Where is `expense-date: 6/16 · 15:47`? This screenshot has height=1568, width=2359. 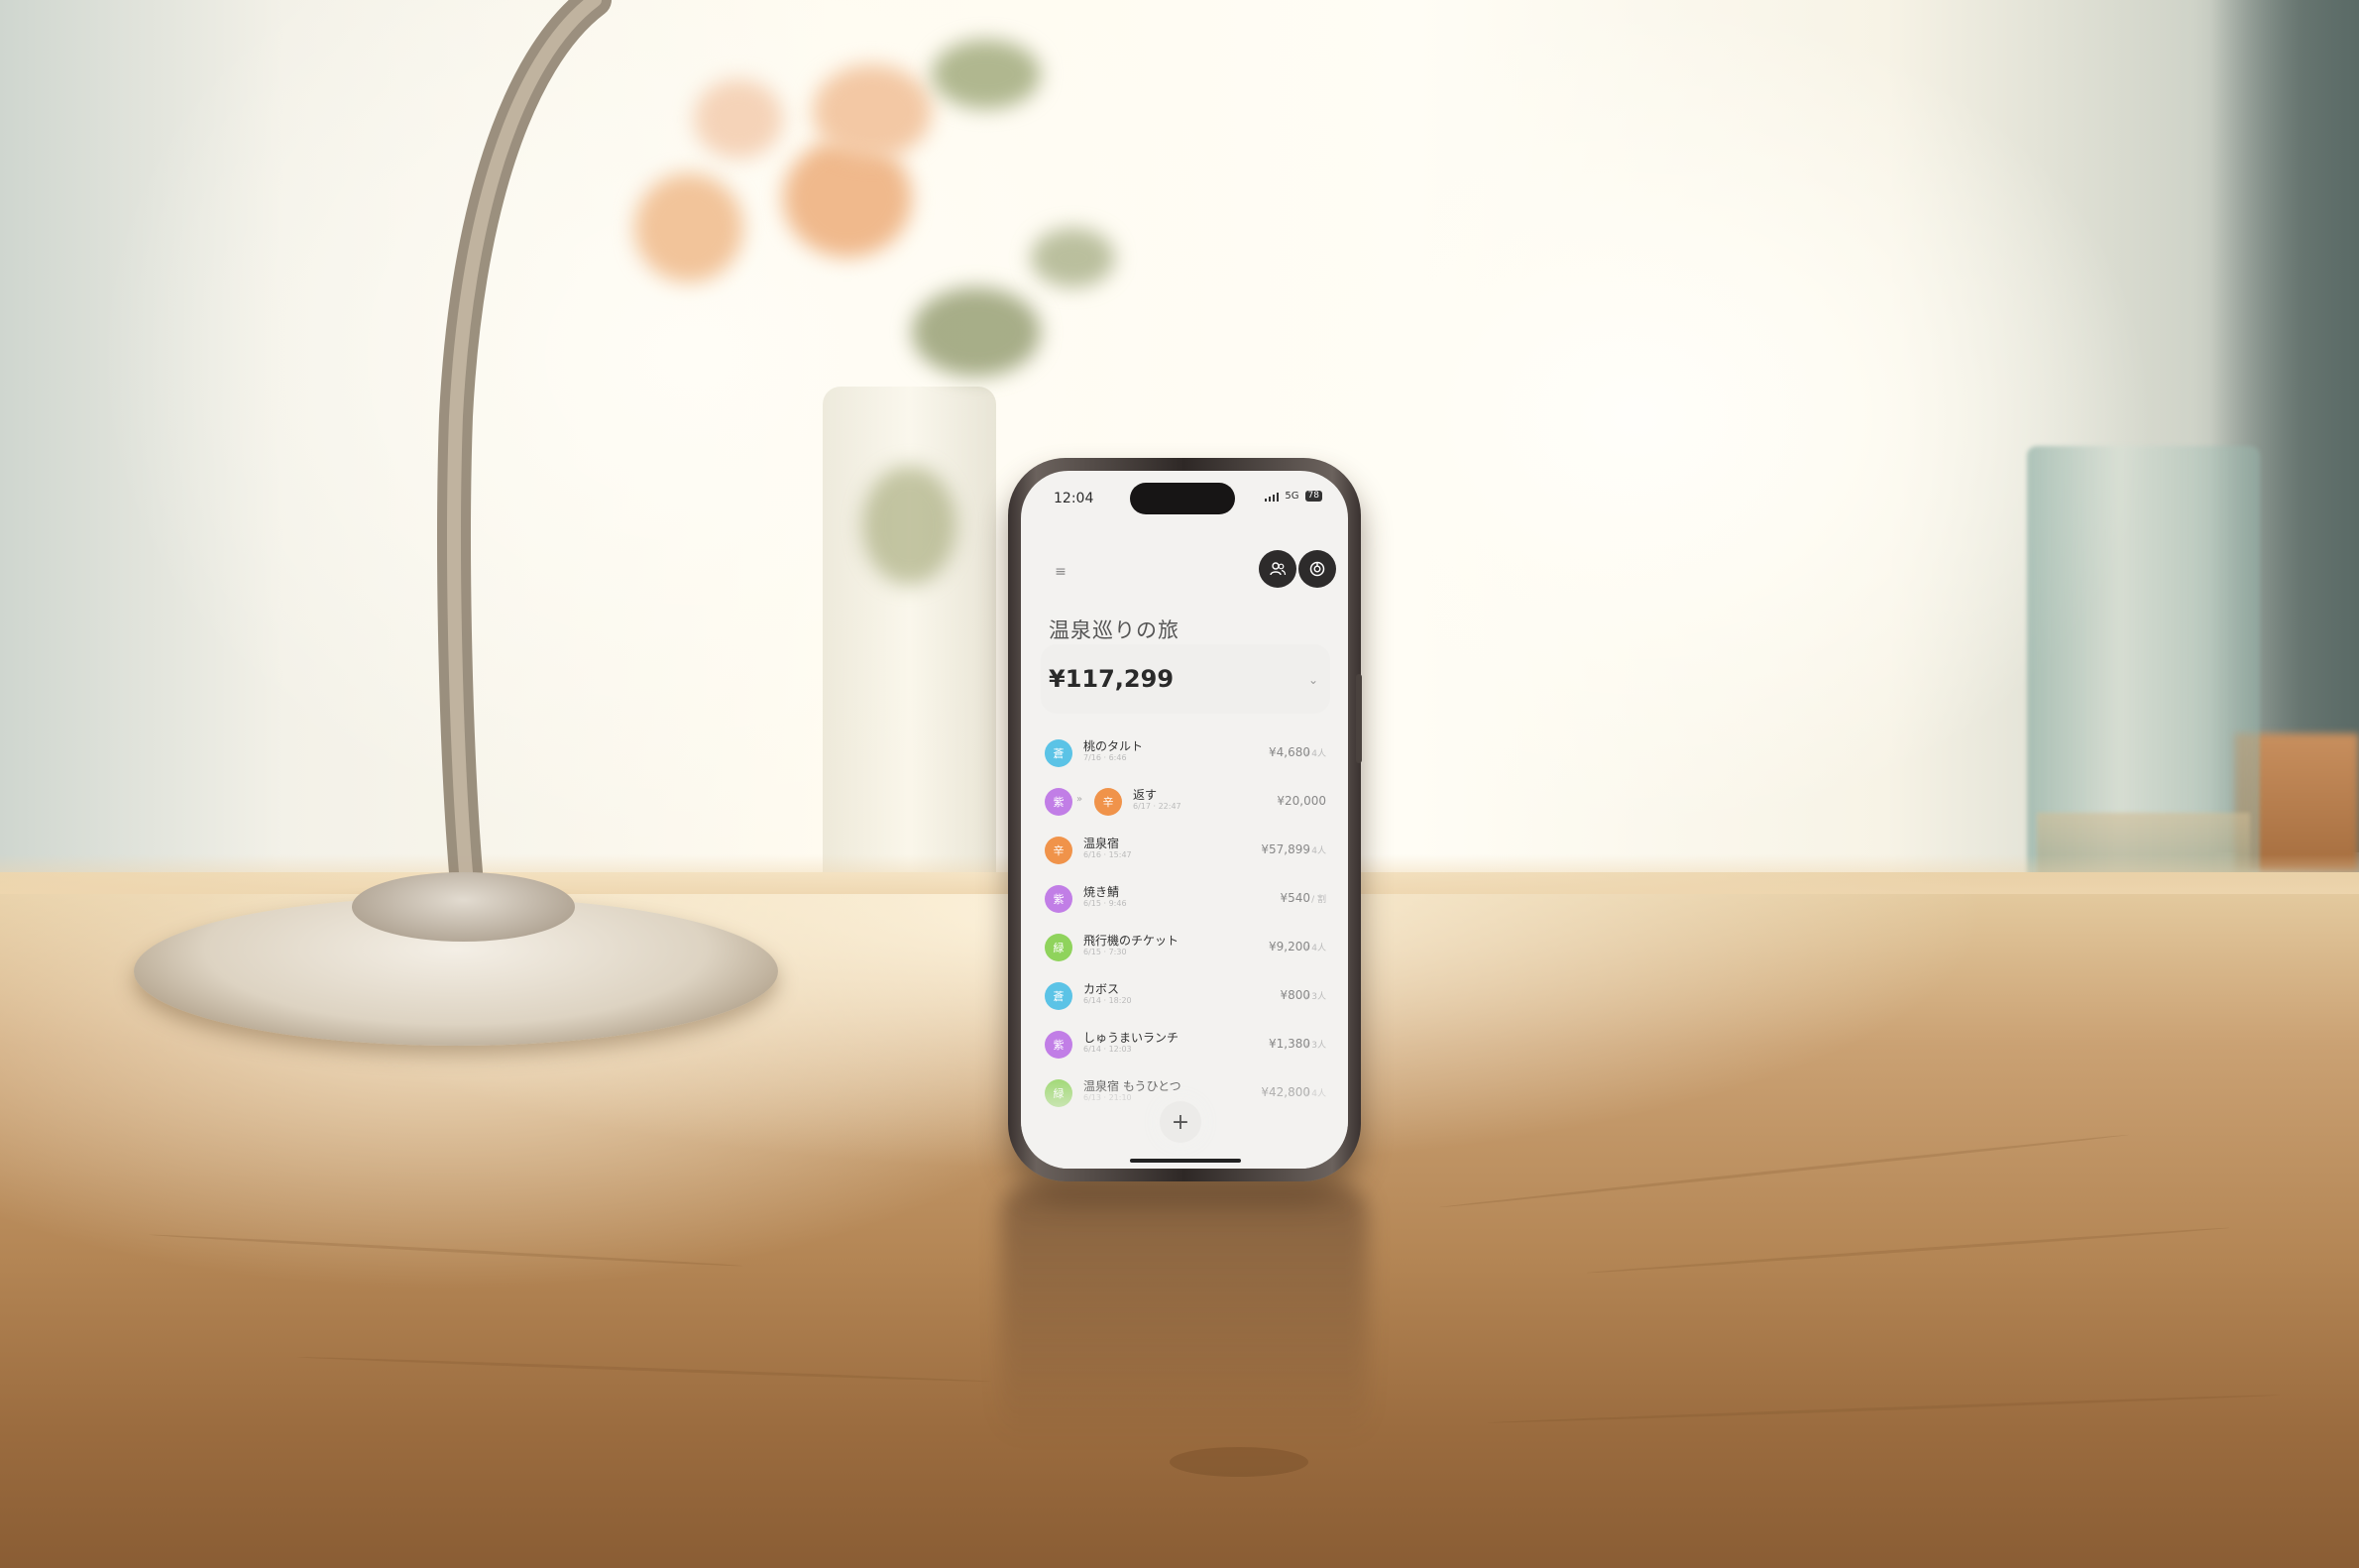 expense-date: 6/16 · 15:47 is located at coordinates (1107, 854).